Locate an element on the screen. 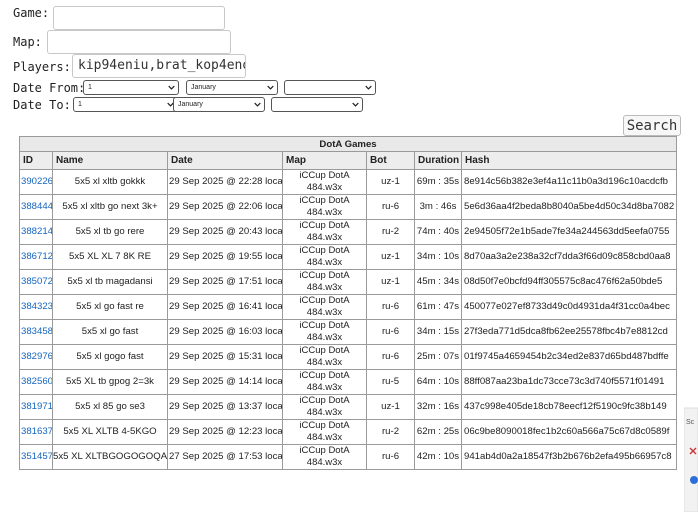 The width and height of the screenshot is (698, 512). game-id-link: 388214 is located at coordinates (36, 232).